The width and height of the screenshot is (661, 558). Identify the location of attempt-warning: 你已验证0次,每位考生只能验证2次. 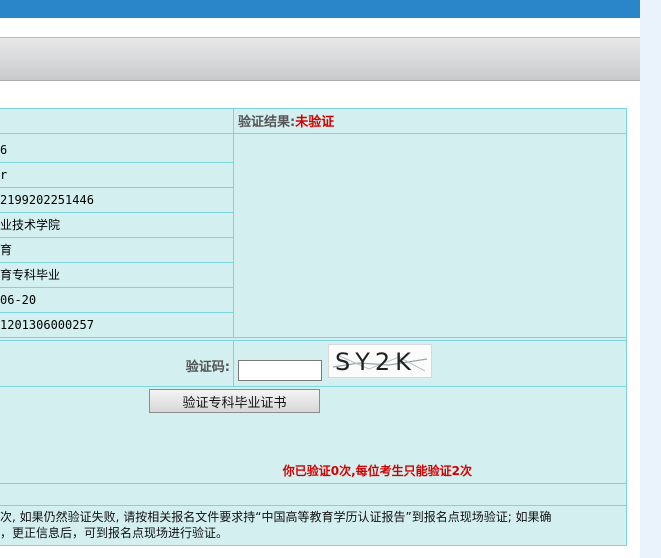
(377, 471).